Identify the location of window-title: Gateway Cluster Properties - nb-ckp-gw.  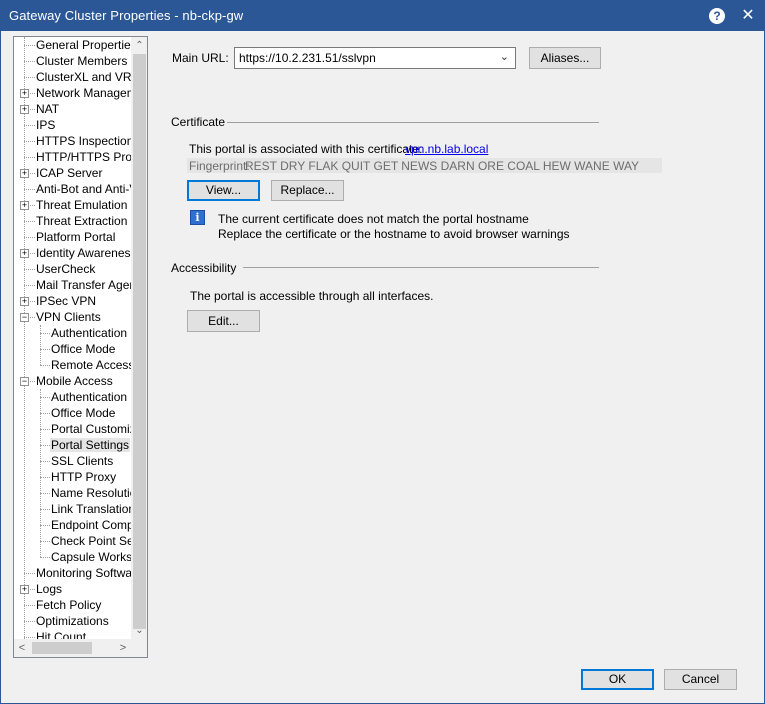
(126, 15).